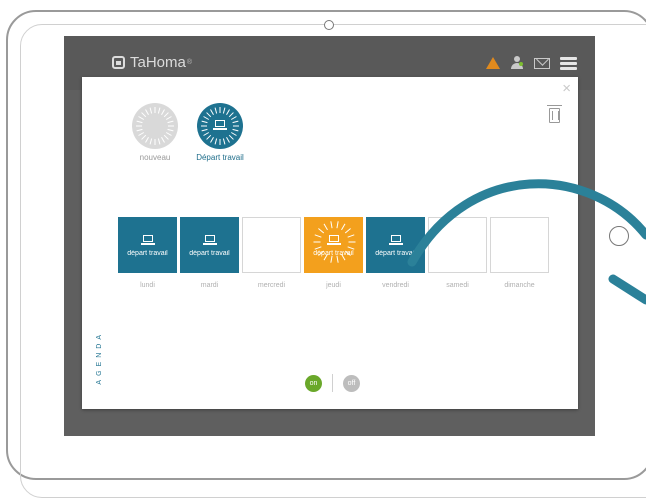 This screenshot has width=646, height=498. I want to click on off-button: off, so click(351, 383).